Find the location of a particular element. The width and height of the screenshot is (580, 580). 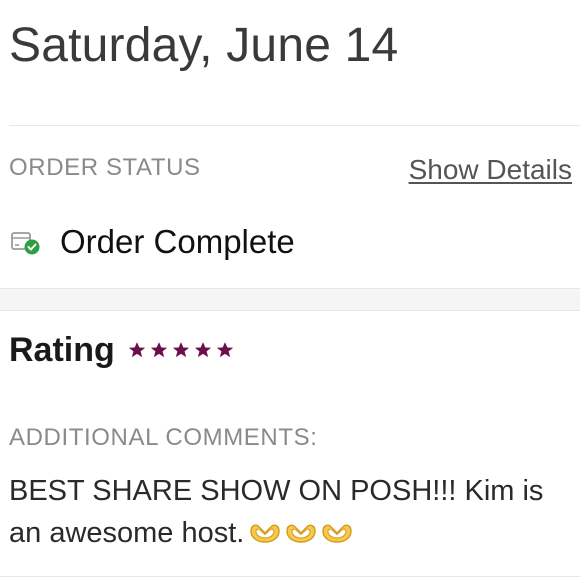

emoji-group is located at coordinates (301, 529).